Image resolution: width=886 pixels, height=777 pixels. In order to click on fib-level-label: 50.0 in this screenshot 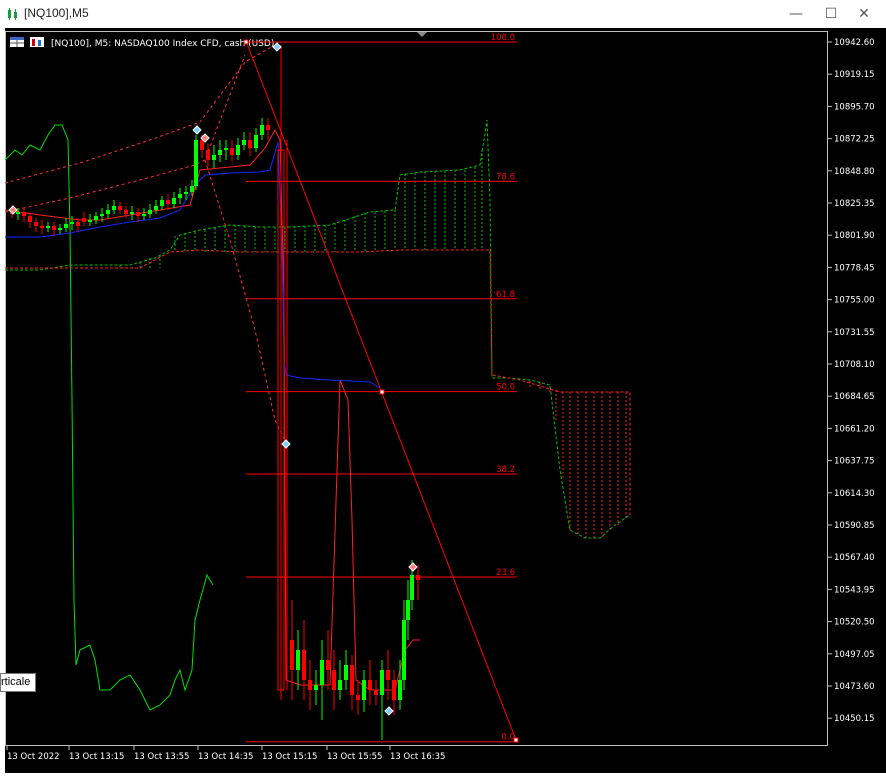, I will do `click(505, 388)`.